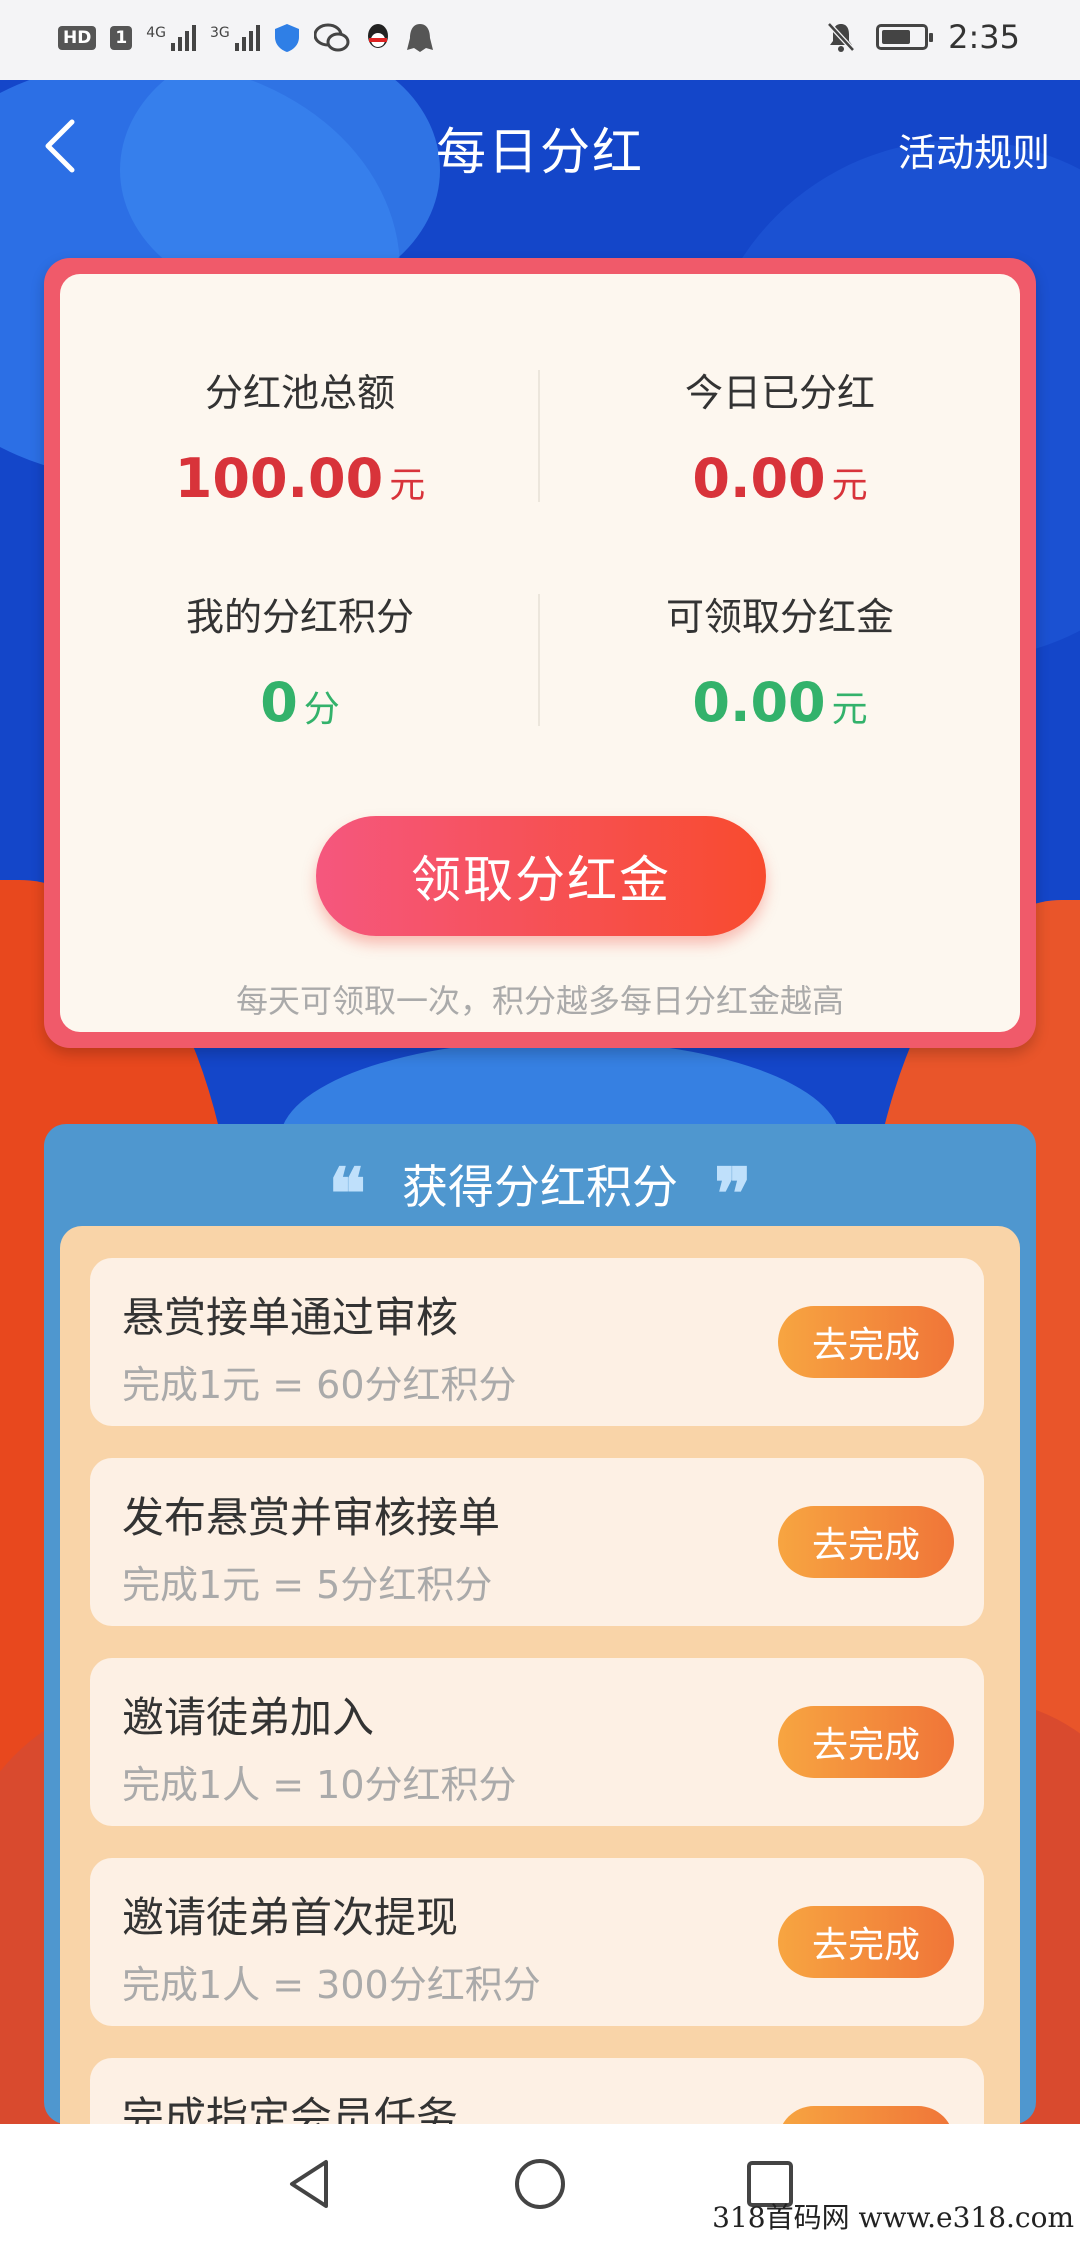 The image size is (1080, 2244). I want to click on my-points-value: 0, so click(279, 702).